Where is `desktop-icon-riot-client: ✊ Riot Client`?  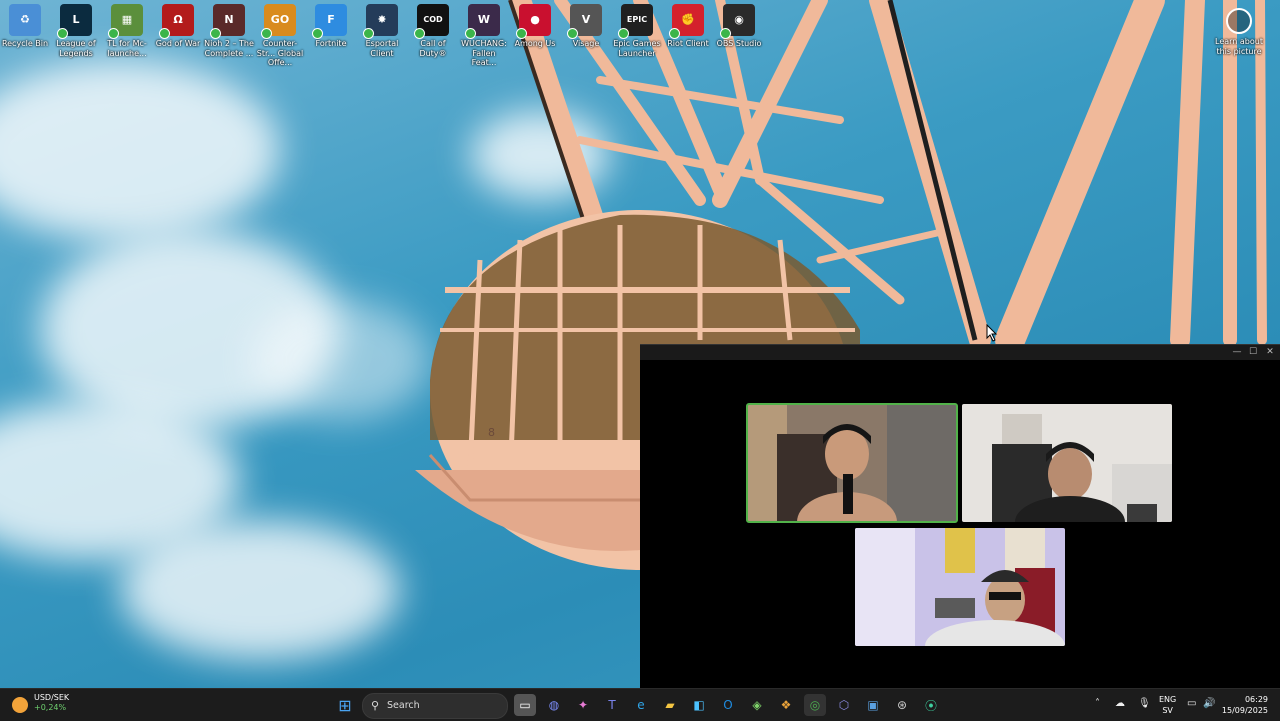 desktop-icon-riot-client: ✊ Riot Client is located at coordinates (688, 26).